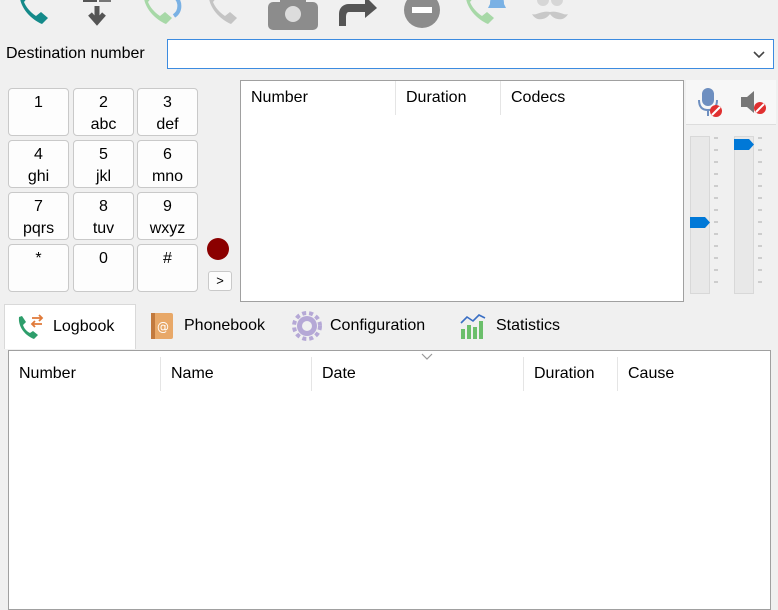 The width and height of the screenshot is (778, 610). What do you see at coordinates (103, 112) in the screenshot?
I see `key-2: 2 abc` at bounding box center [103, 112].